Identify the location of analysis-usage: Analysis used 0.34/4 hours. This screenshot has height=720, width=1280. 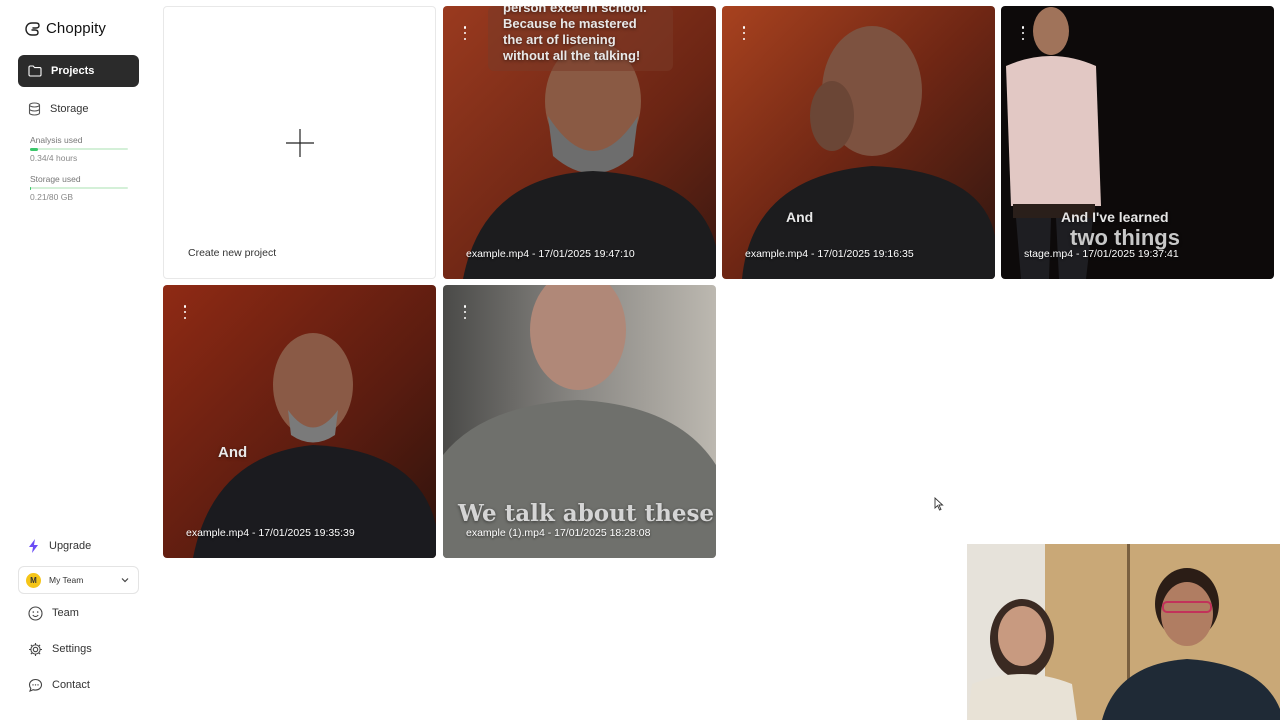
(79, 149).